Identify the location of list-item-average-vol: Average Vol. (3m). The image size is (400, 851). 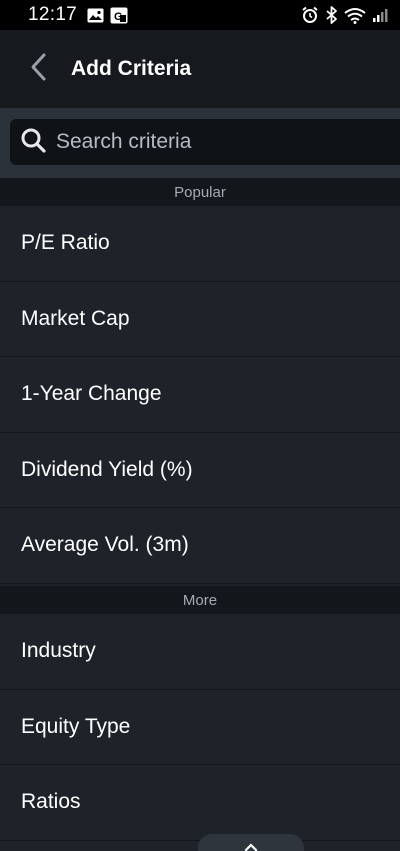
(200, 546).